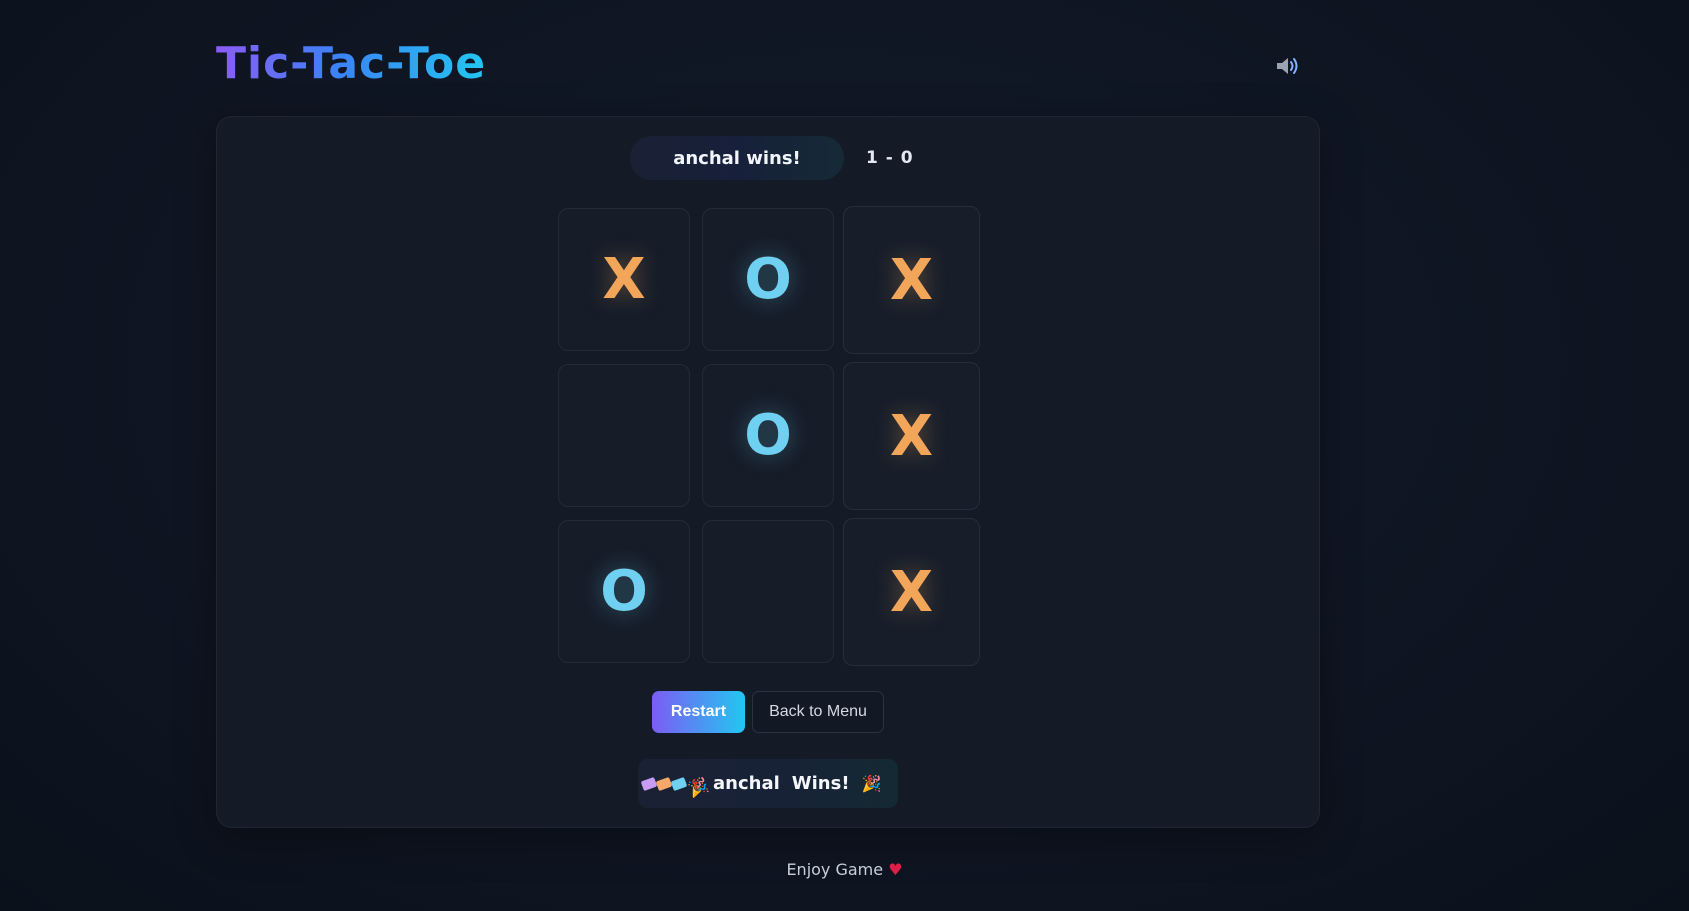 This screenshot has width=1689, height=911. Describe the element at coordinates (895, 869) in the screenshot. I see `heart-icon: ♥` at that location.